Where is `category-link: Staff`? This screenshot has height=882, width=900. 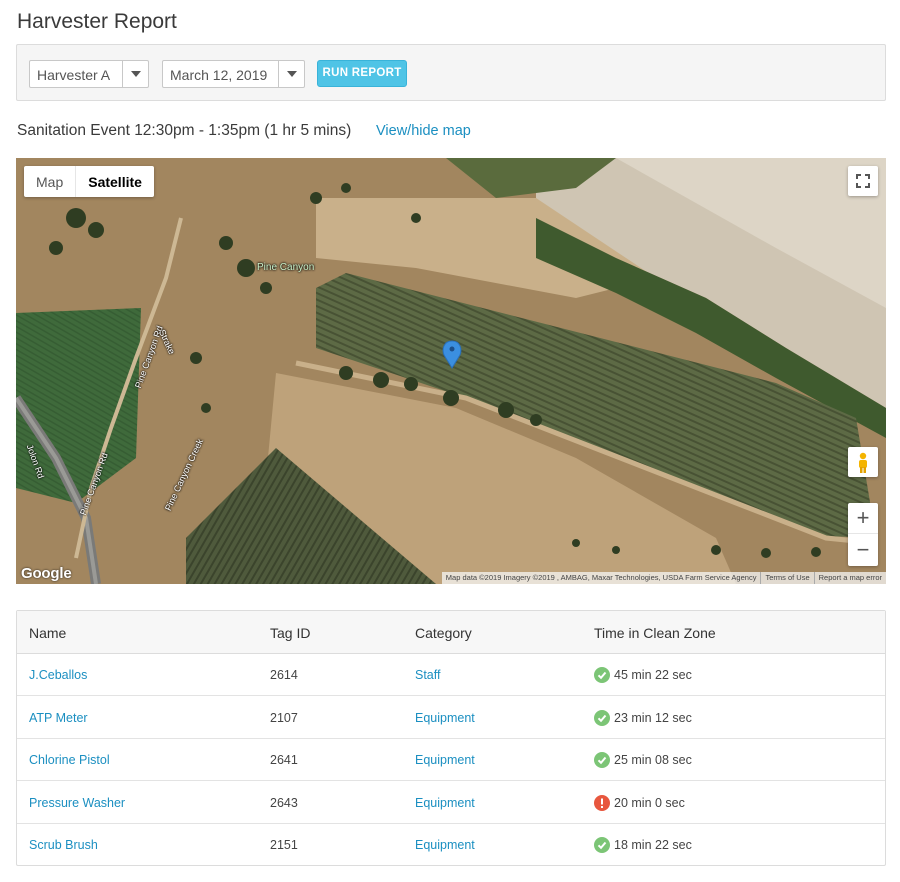 category-link: Staff is located at coordinates (427, 675).